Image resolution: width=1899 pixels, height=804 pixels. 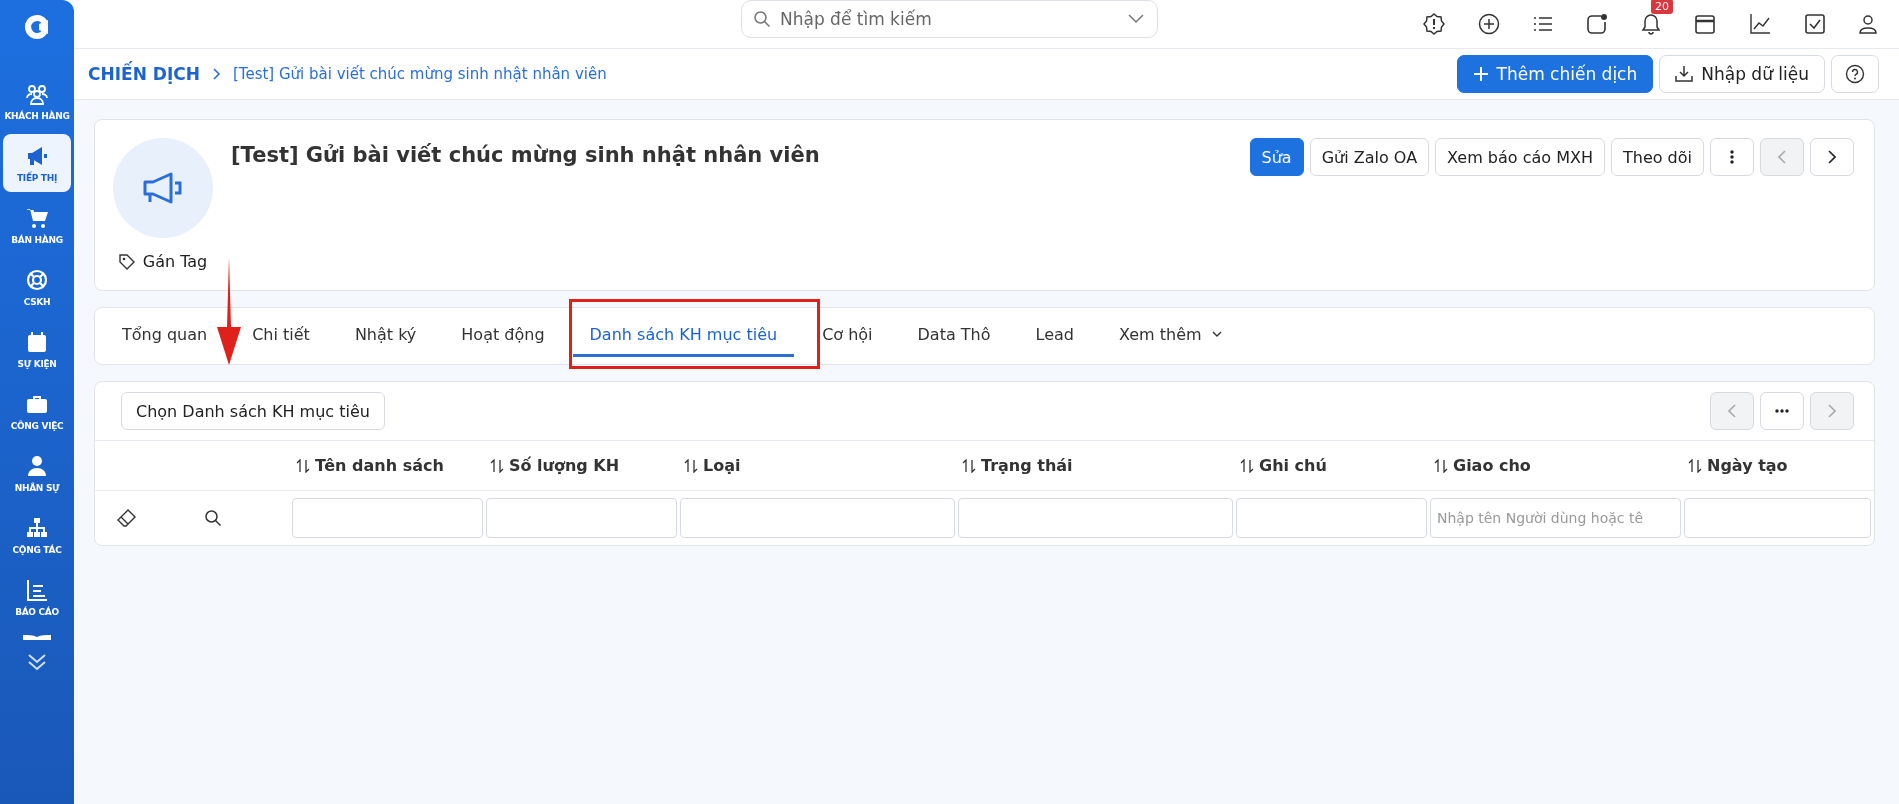 What do you see at coordinates (1543, 24) in the screenshot?
I see `list-icon` at bounding box center [1543, 24].